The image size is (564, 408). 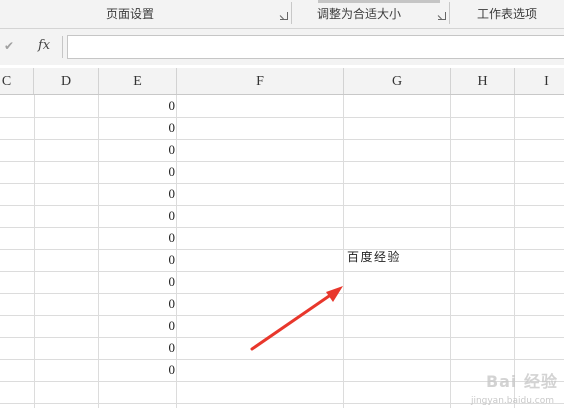 What do you see at coordinates (512, 401) in the screenshot?
I see `watermark-url: jingyan.baidu.com` at bounding box center [512, 401].